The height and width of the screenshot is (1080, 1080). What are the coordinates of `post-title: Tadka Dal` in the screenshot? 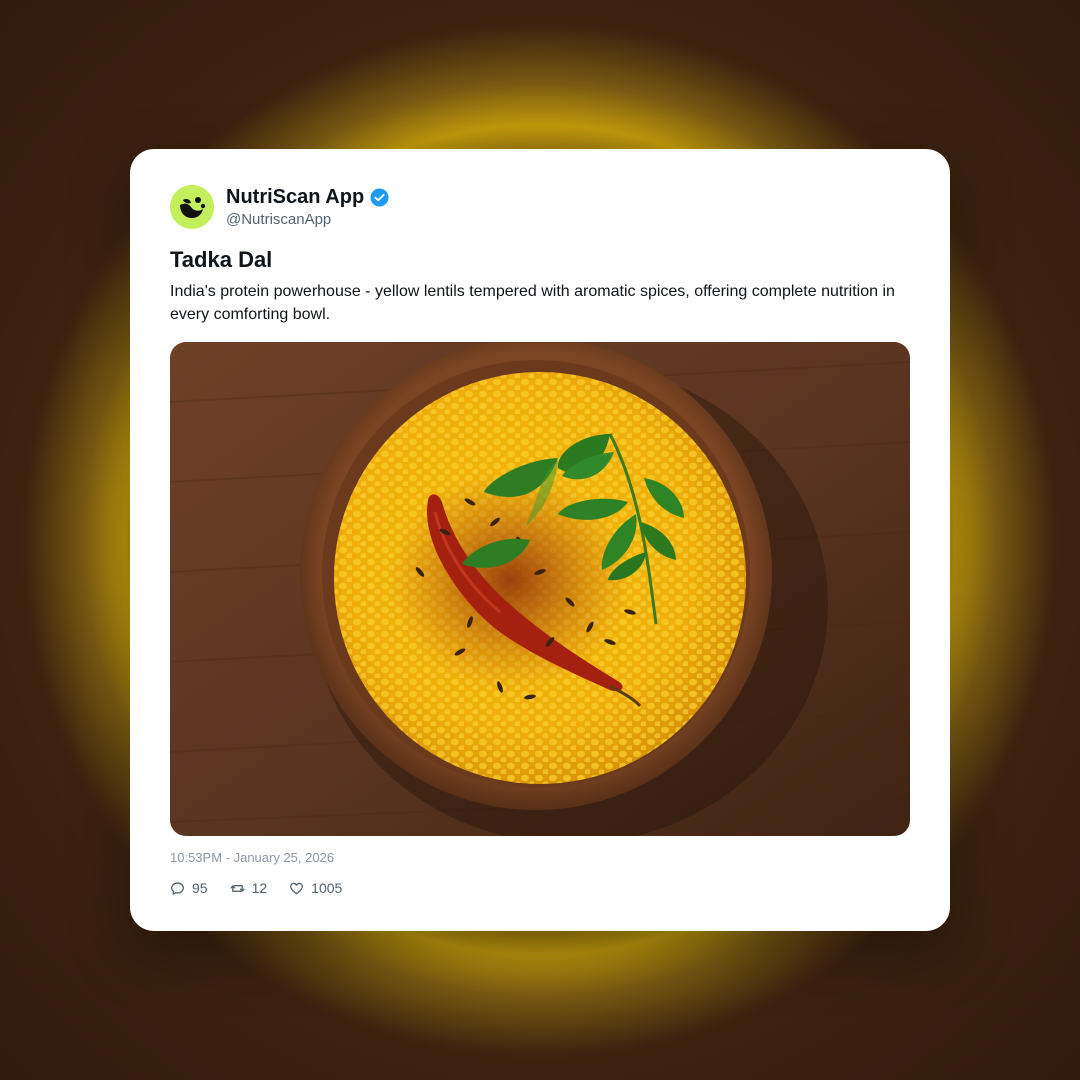 It's located at (221, 259).